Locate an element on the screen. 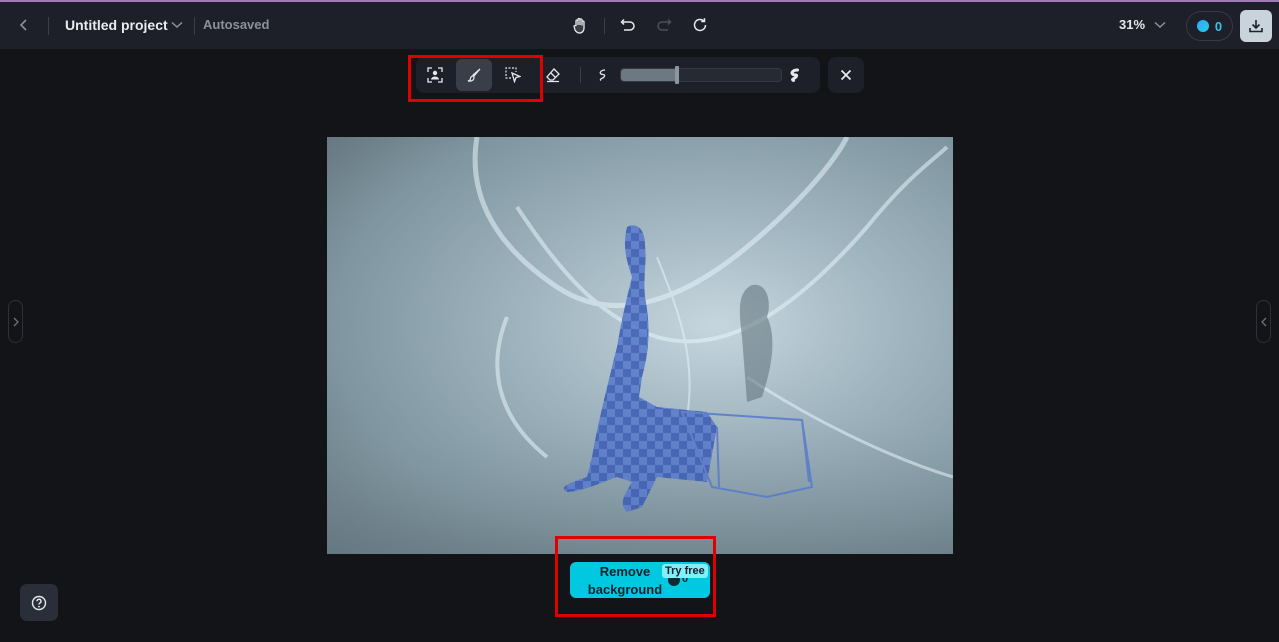 The height and width of the screenshot is (642, 1279). help-button is located at coordinates (39, 602).